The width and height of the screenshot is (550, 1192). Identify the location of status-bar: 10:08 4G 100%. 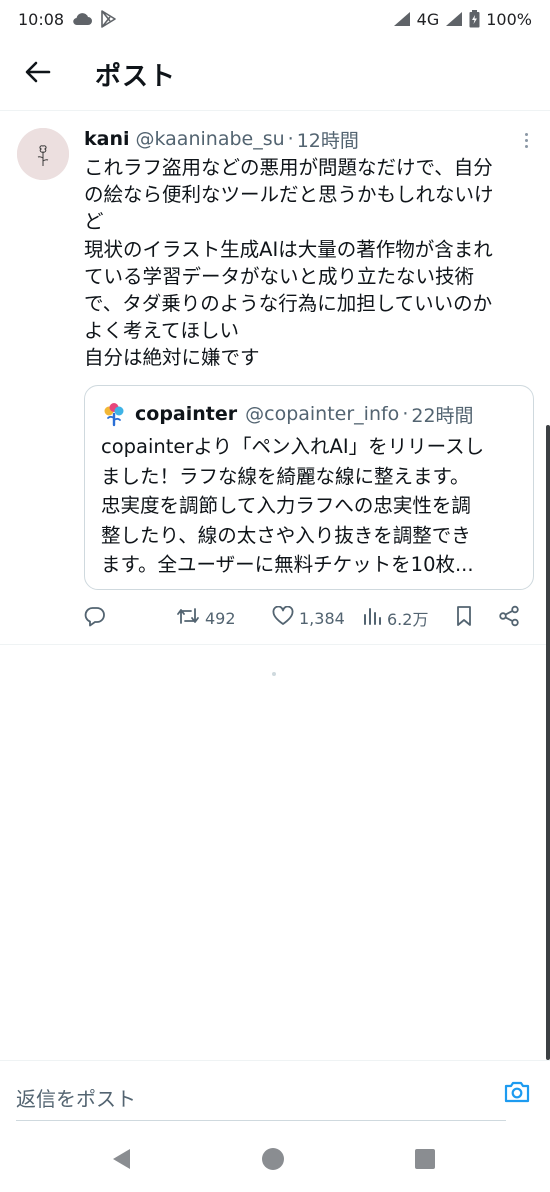
(275, 19).